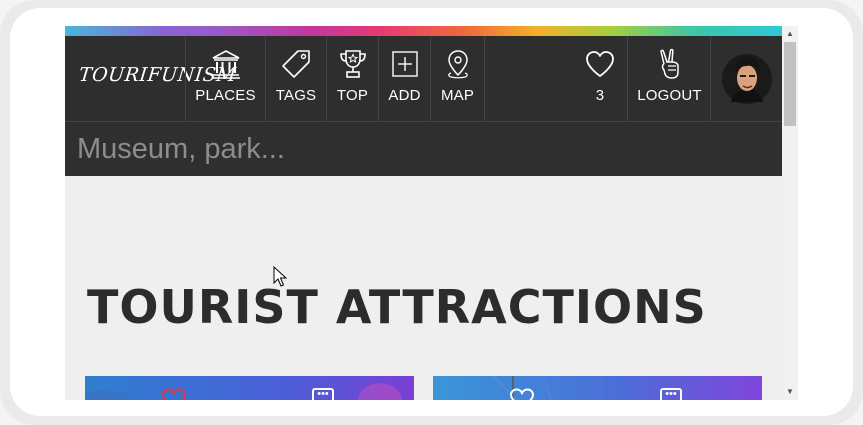 The image size is (863, 425). Describe the element at coordinates (790, 392) in the screenshot. I see `scroll-down-arrow-icon: ▼` at that location.